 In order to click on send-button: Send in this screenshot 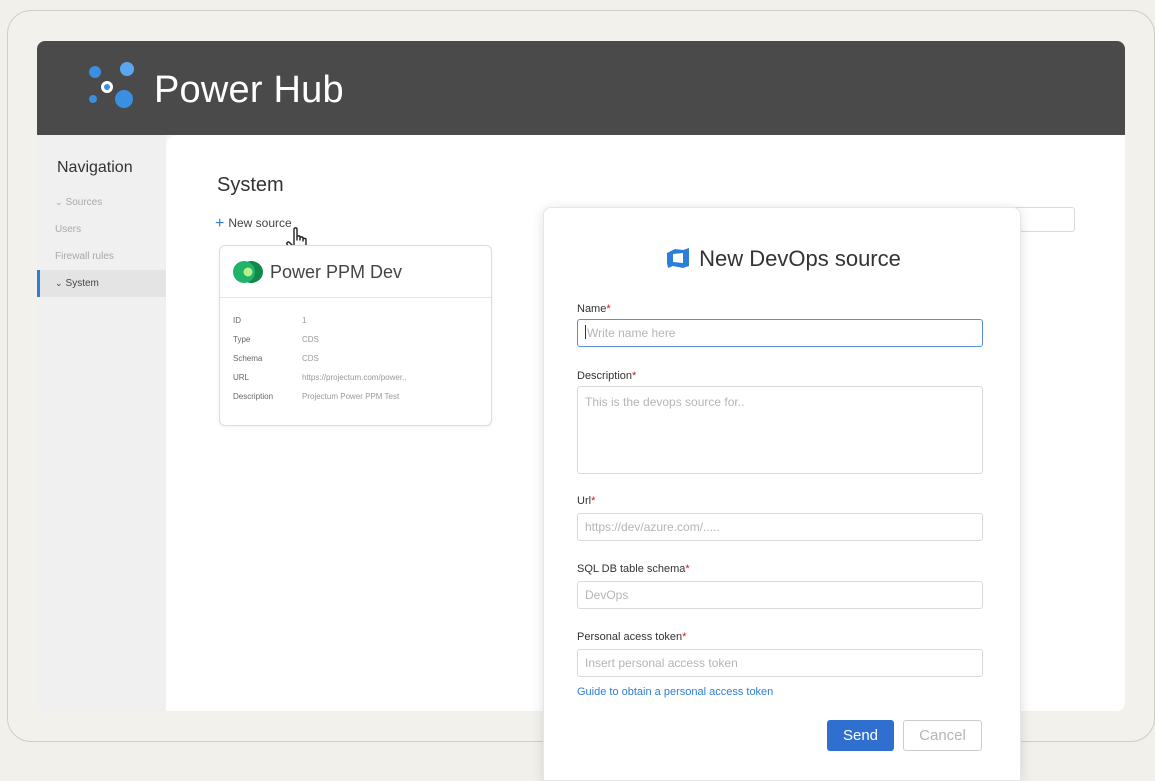, I will do `click(860, 735)`.